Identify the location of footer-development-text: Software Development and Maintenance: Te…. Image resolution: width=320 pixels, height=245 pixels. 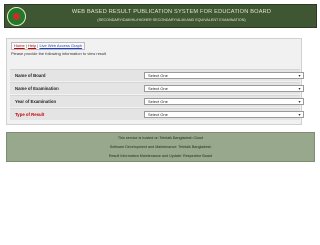
(160, 147).